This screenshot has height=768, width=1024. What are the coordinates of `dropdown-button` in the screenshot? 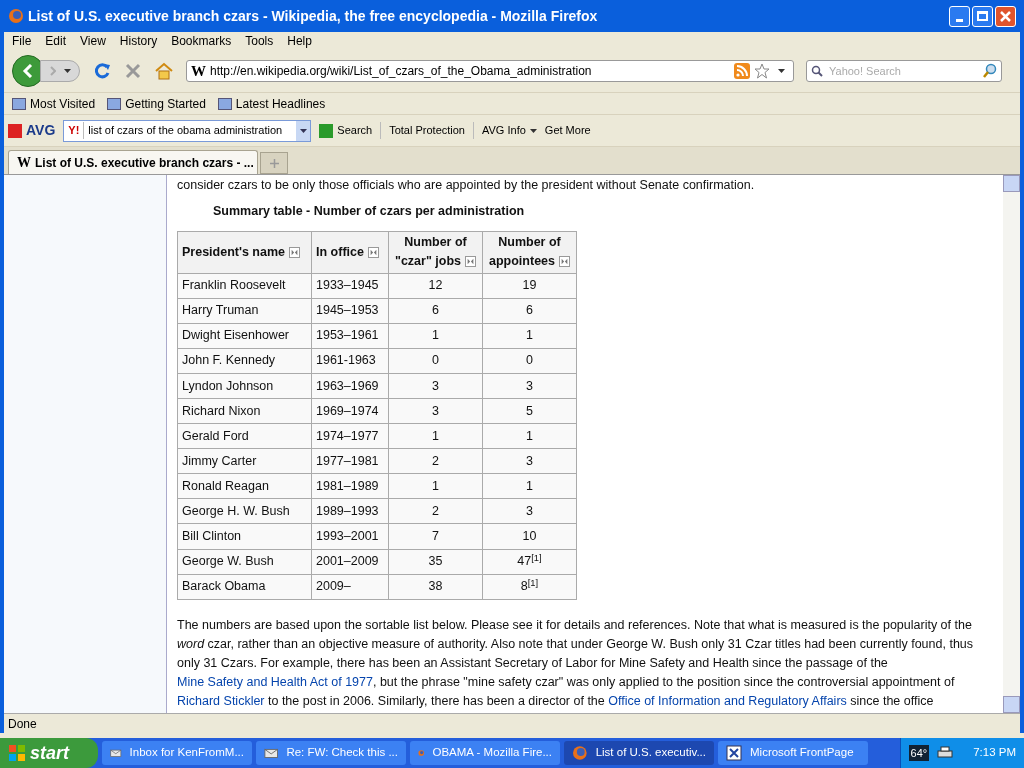 It's located at (303, 130).